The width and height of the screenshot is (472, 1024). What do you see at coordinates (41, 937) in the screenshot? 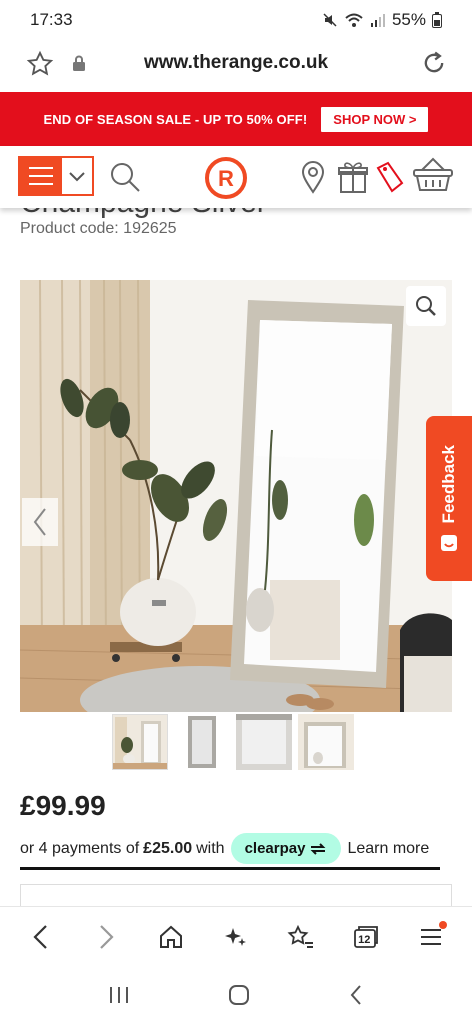
I see `back-icon` at bounding box center [41, 937].